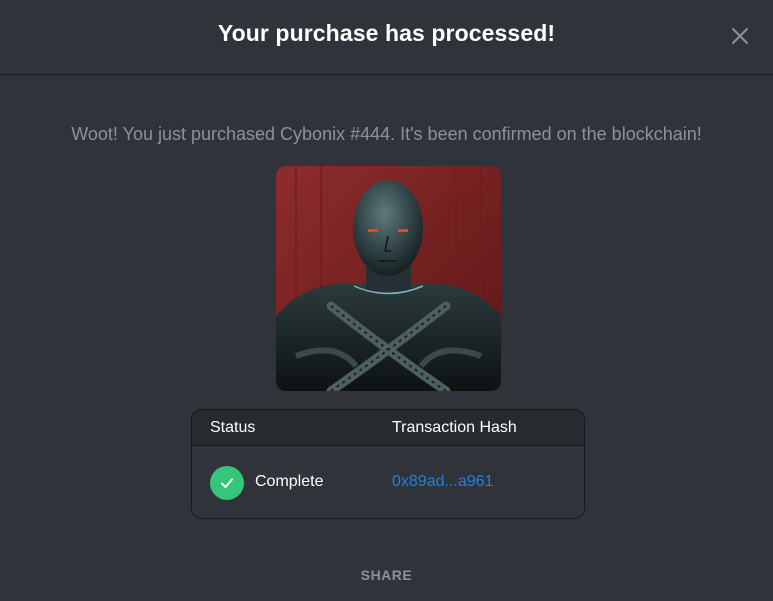 This screenshot has width=773, height=601. What do you see at coordinates (233, 427) in the screenshot?
I see `status-column-header: Status` at bounding box center [233, 427].